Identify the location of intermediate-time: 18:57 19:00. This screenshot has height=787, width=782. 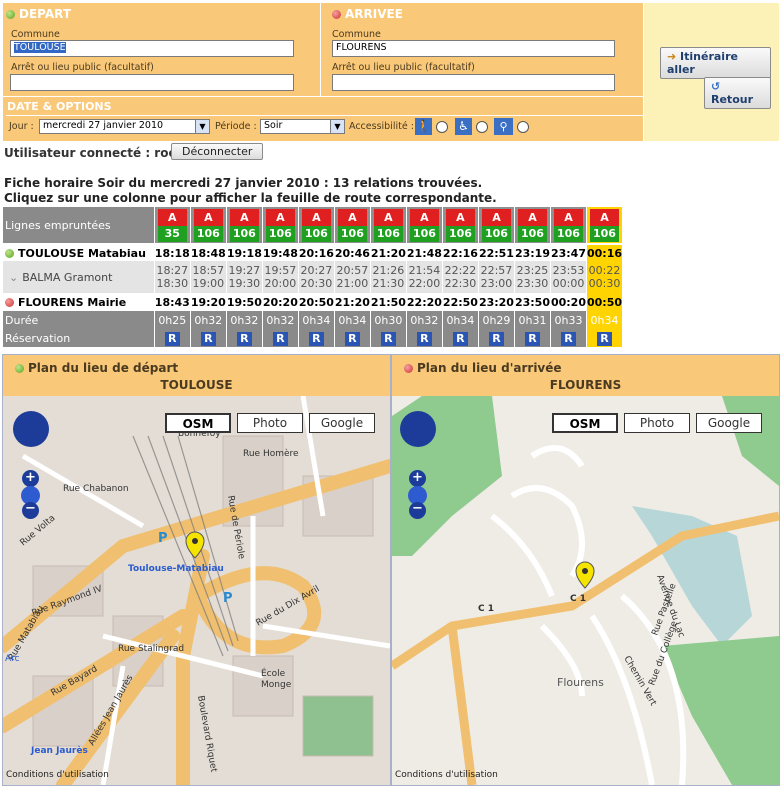
(208, 277).